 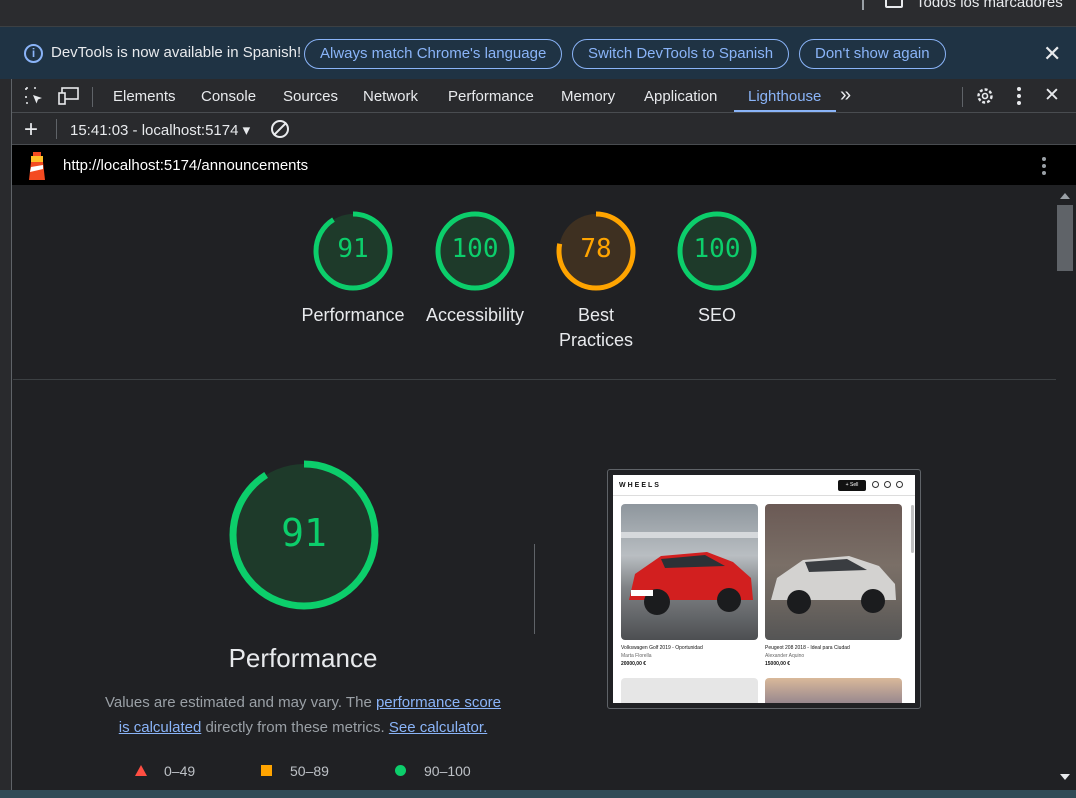 What do you see at coordinates (295, 727) in the screenshot?
I see `description-middle: directly from these metrics.` at bounding box center [295, 727].